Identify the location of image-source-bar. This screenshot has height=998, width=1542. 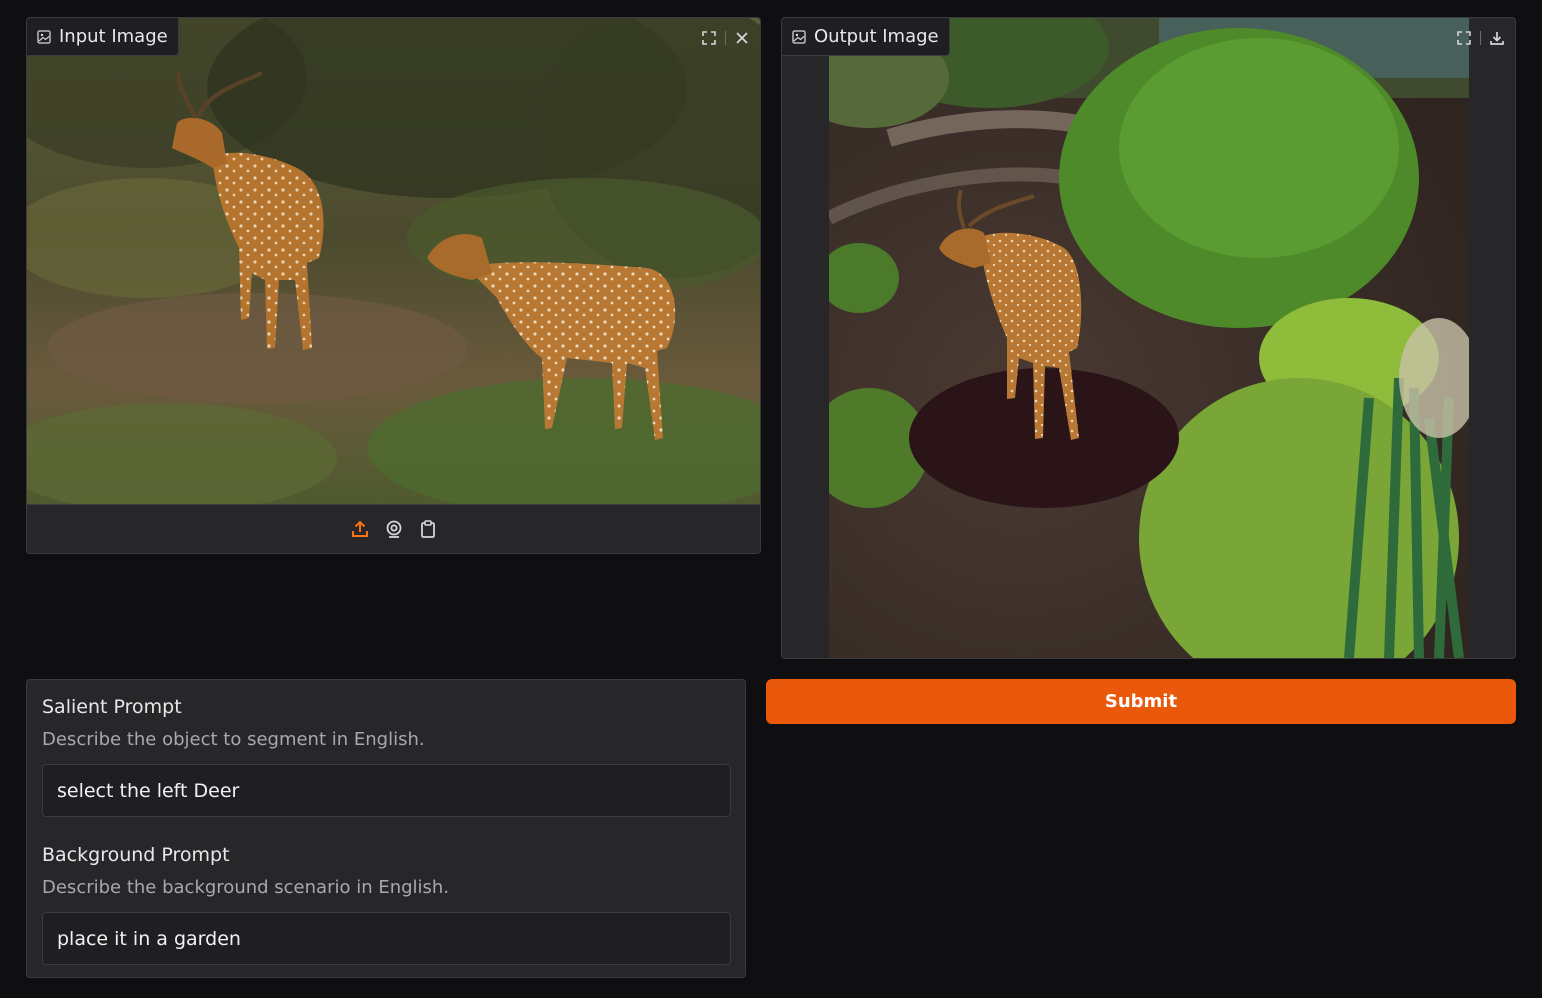
(393, 528).